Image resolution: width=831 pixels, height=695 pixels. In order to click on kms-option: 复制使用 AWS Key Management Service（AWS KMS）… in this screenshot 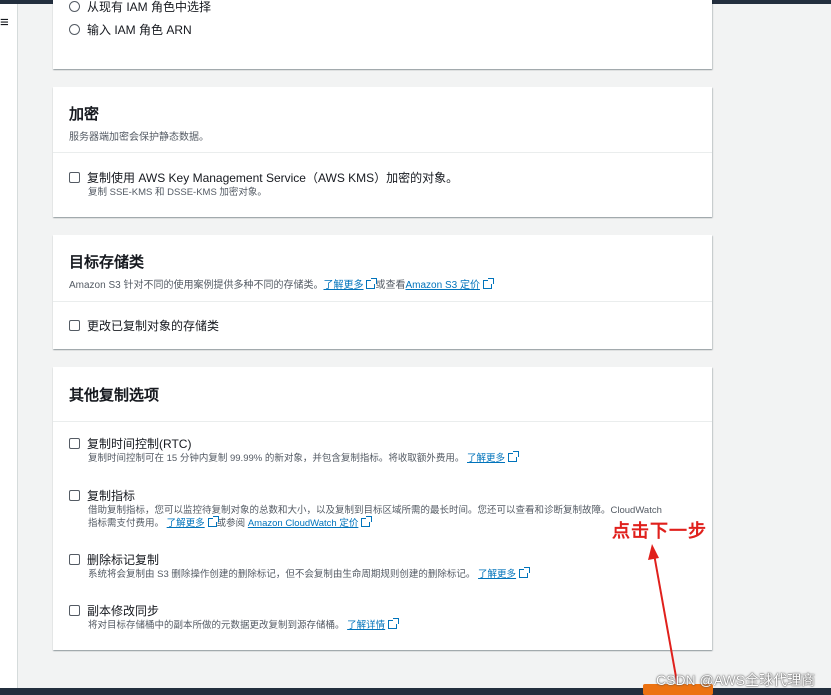, I will do `click(263, 184)`.